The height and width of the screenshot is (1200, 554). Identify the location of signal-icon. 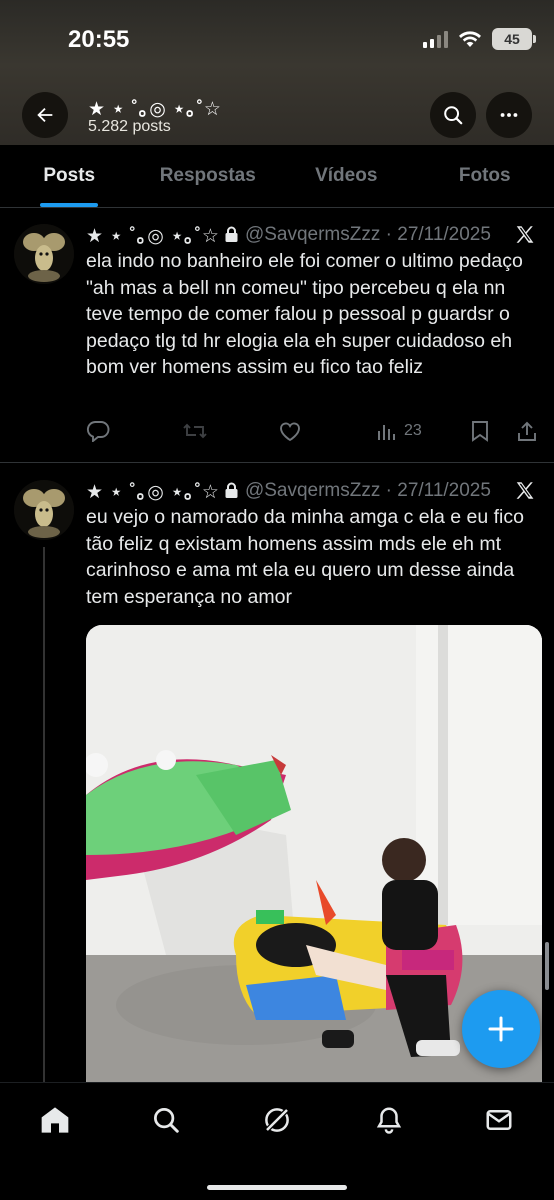
(435, 39).